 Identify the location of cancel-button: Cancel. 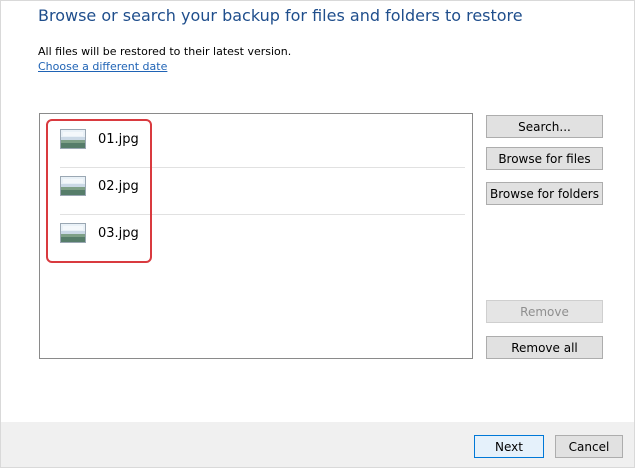
(589, 446).